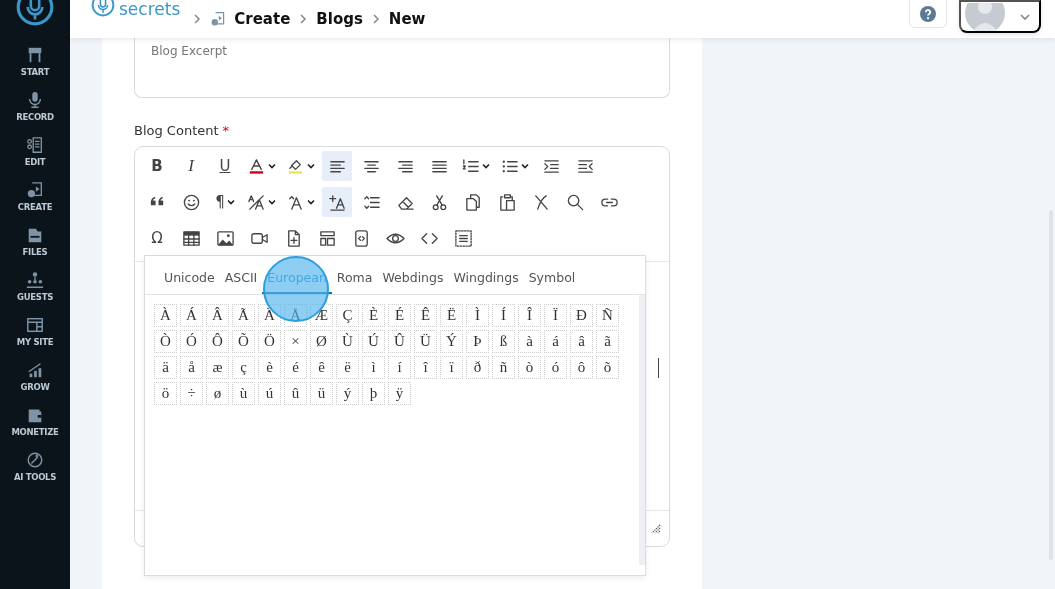 The image size is (1055, 589). I want to click on toolbar-button: ¶, so click(225, 202).